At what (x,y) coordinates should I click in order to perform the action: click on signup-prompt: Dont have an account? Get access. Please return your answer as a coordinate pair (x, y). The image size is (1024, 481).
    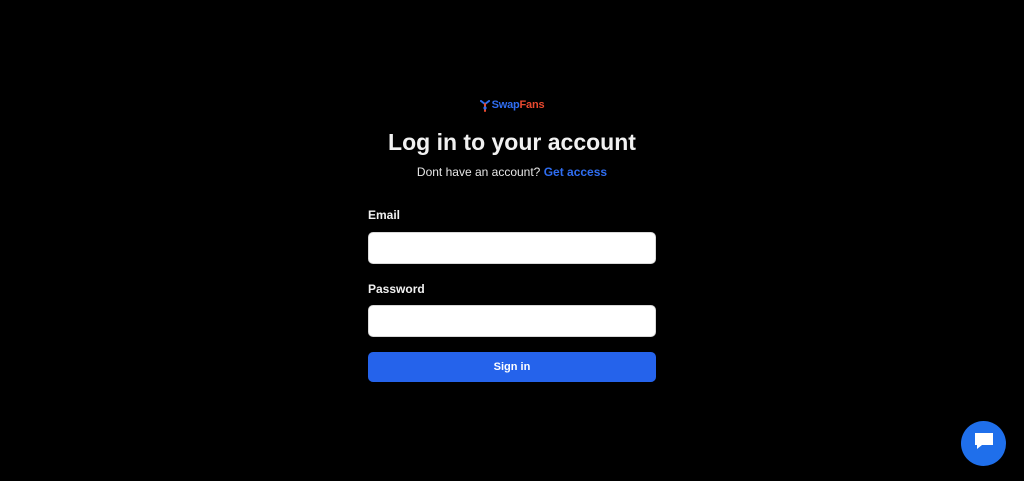
    Looking at the image, I should click on (512, 172).